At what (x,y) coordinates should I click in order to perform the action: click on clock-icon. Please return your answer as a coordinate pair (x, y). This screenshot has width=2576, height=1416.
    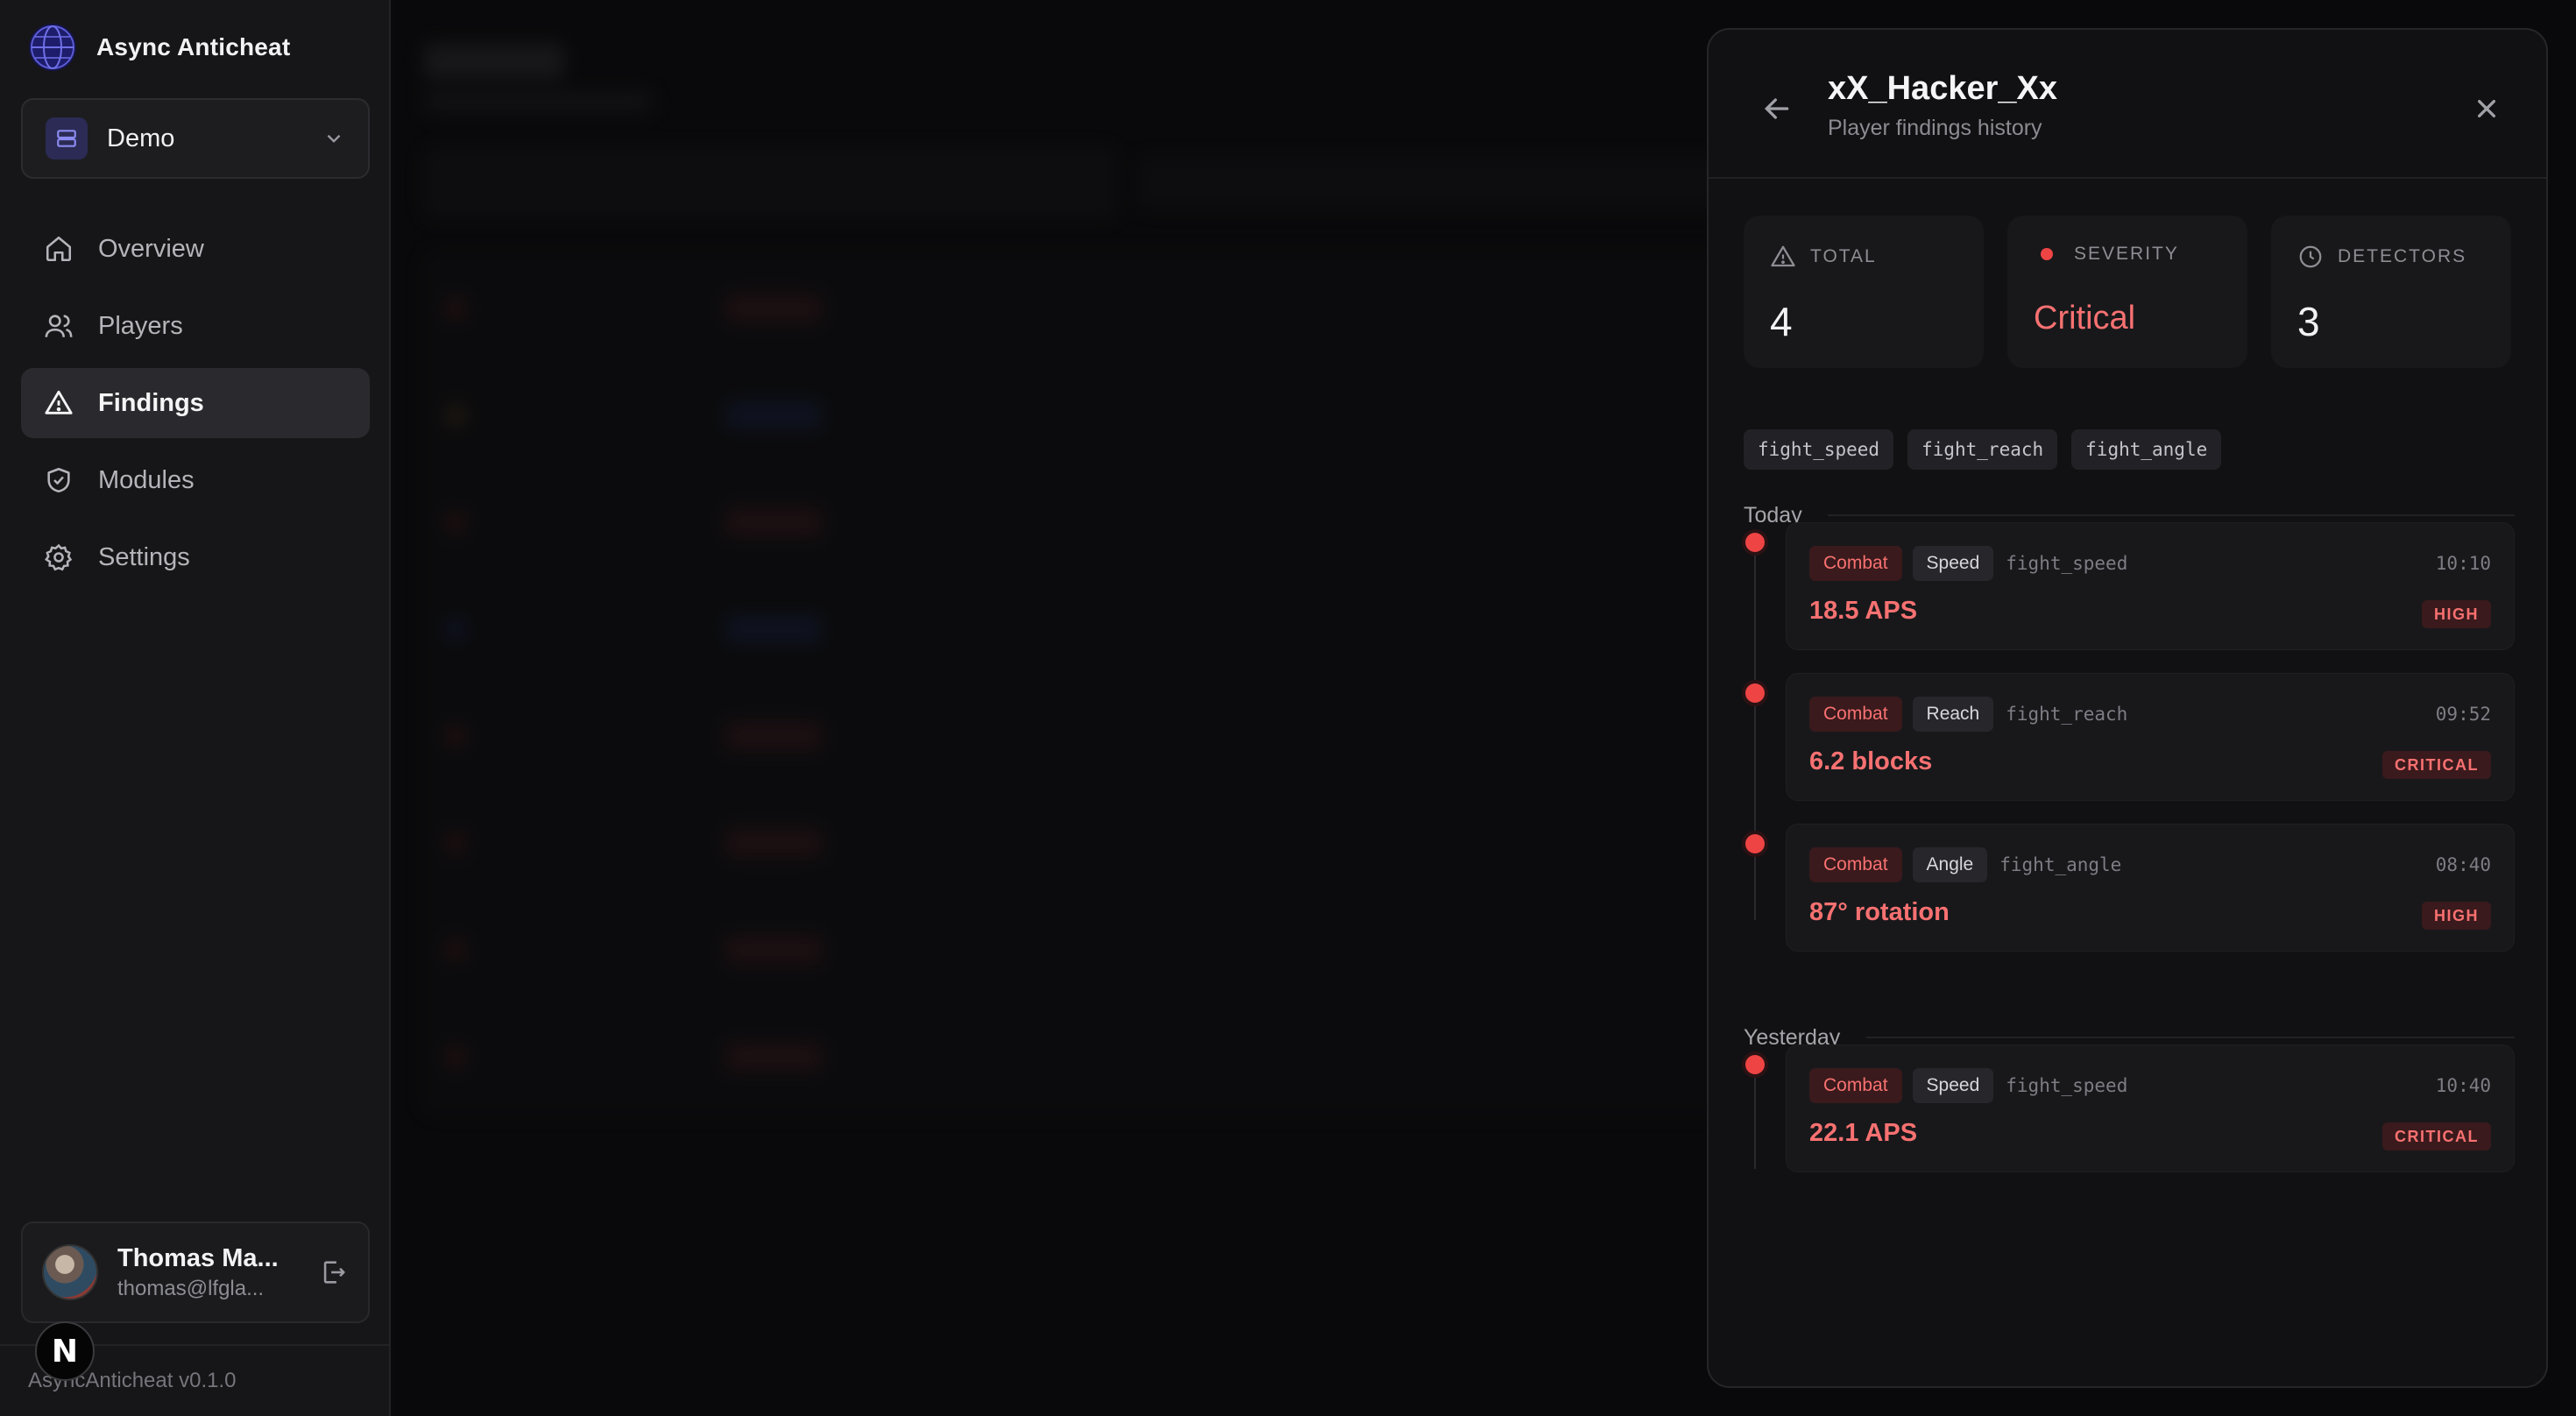
    Looking at the image, I should click on (2310, 256).